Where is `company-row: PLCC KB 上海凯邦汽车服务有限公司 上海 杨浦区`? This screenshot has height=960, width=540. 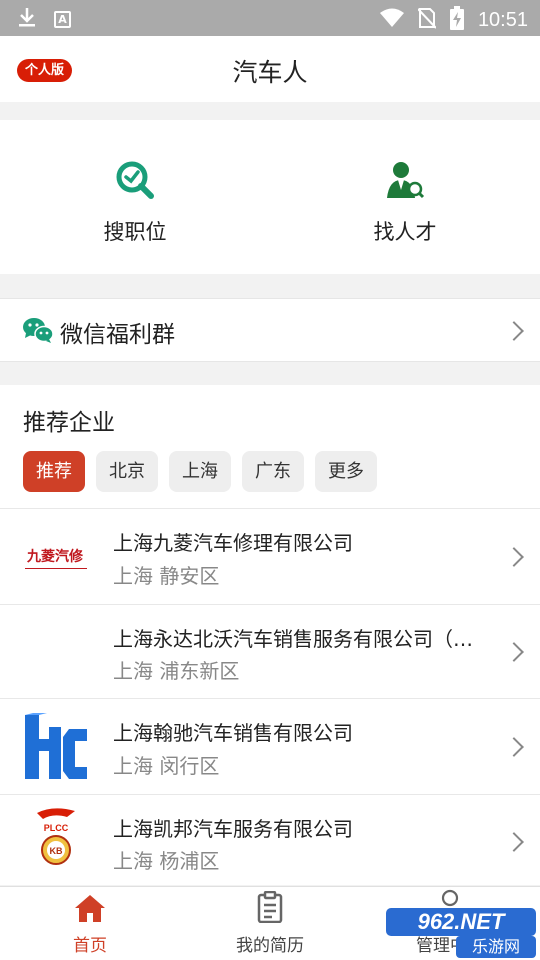 company-row: PLCC KB 上海凯邦汽车服务有限公司 上海 杨浦区 is located at coordinates (270, 839).